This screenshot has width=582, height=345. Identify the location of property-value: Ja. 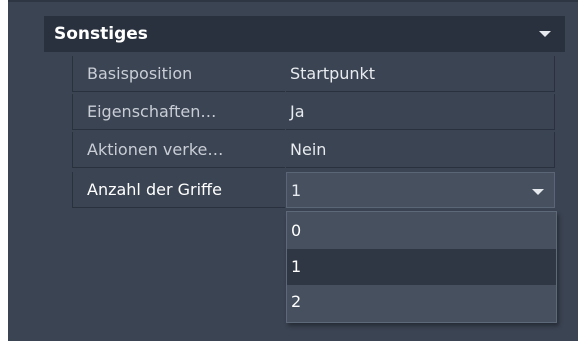
(420, 112).